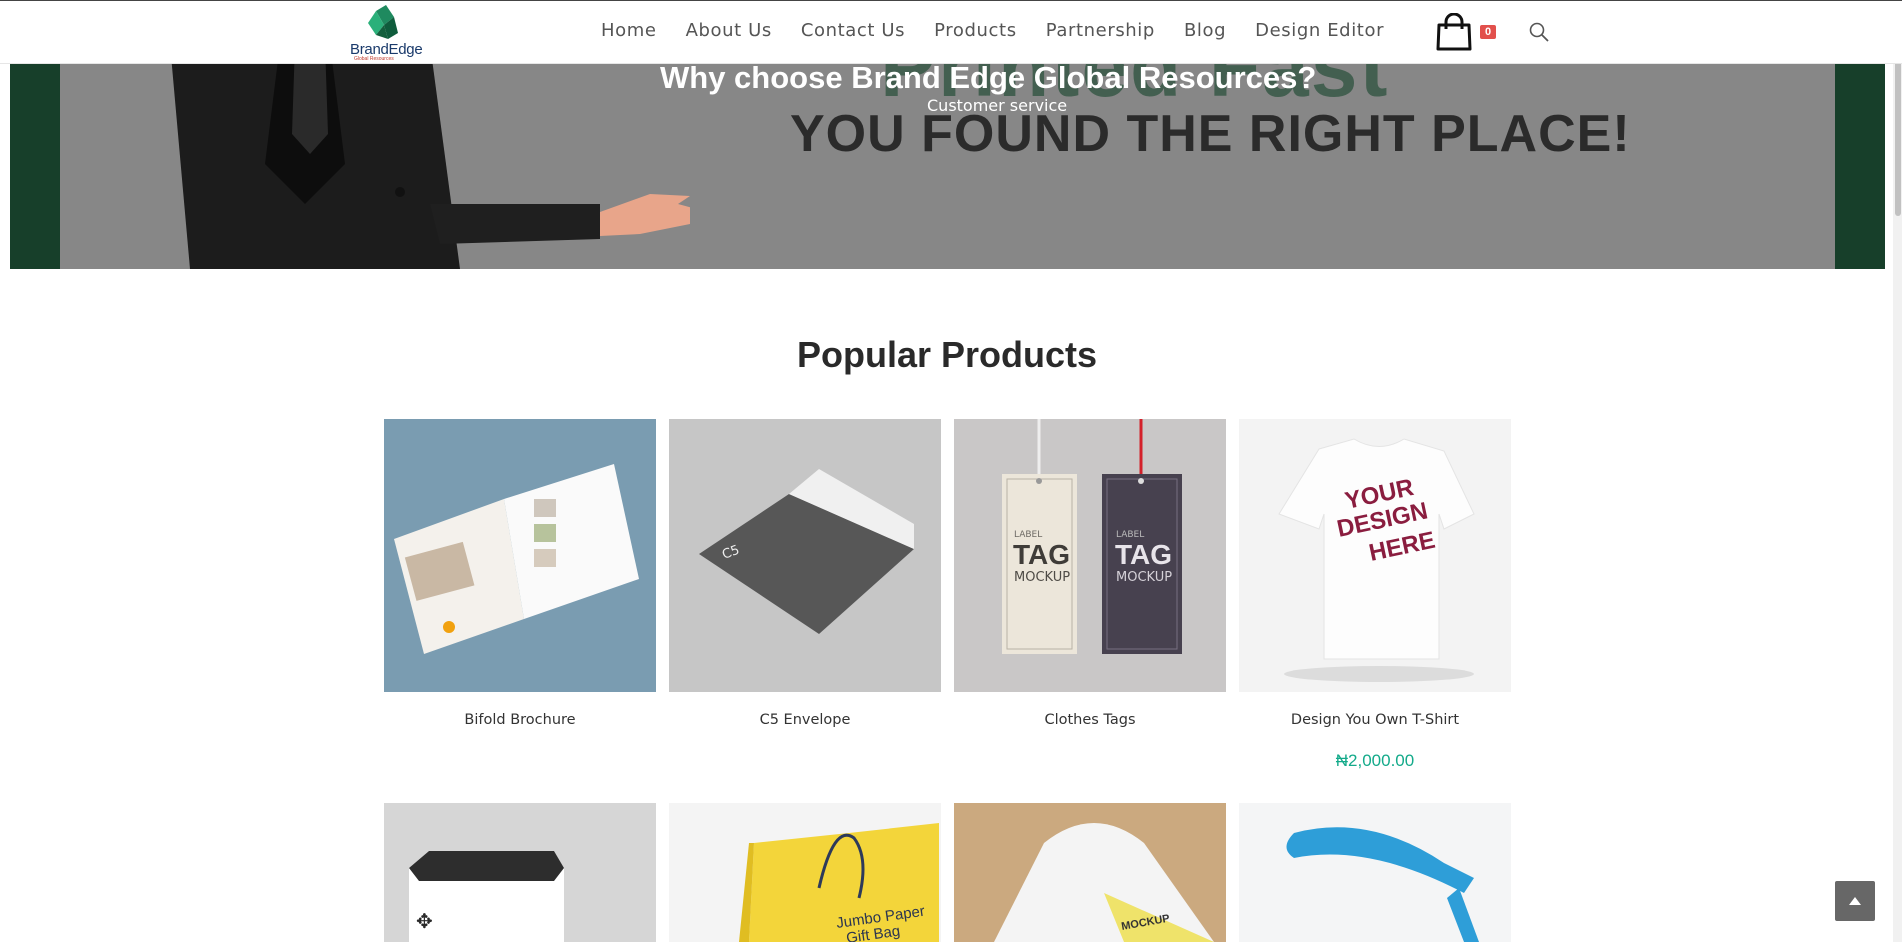  What do you see at coordinates (1205, 30) in the screenshot?
I see `nav-blog: Blog` at bounding box center [1205, 30].